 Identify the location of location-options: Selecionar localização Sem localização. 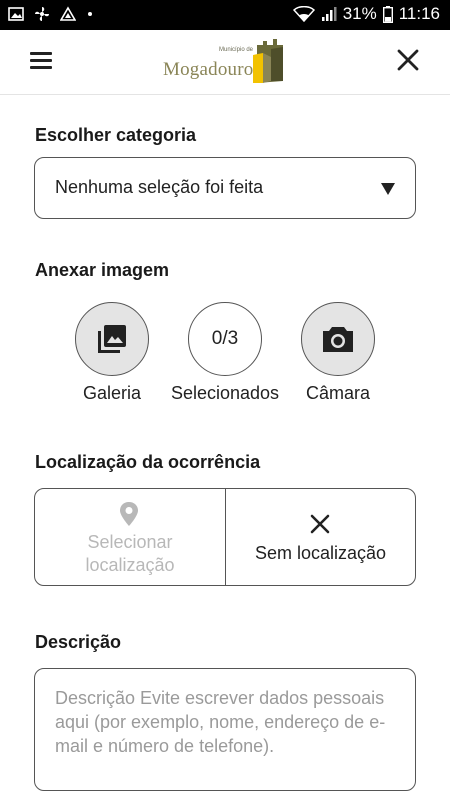
(225, 537).